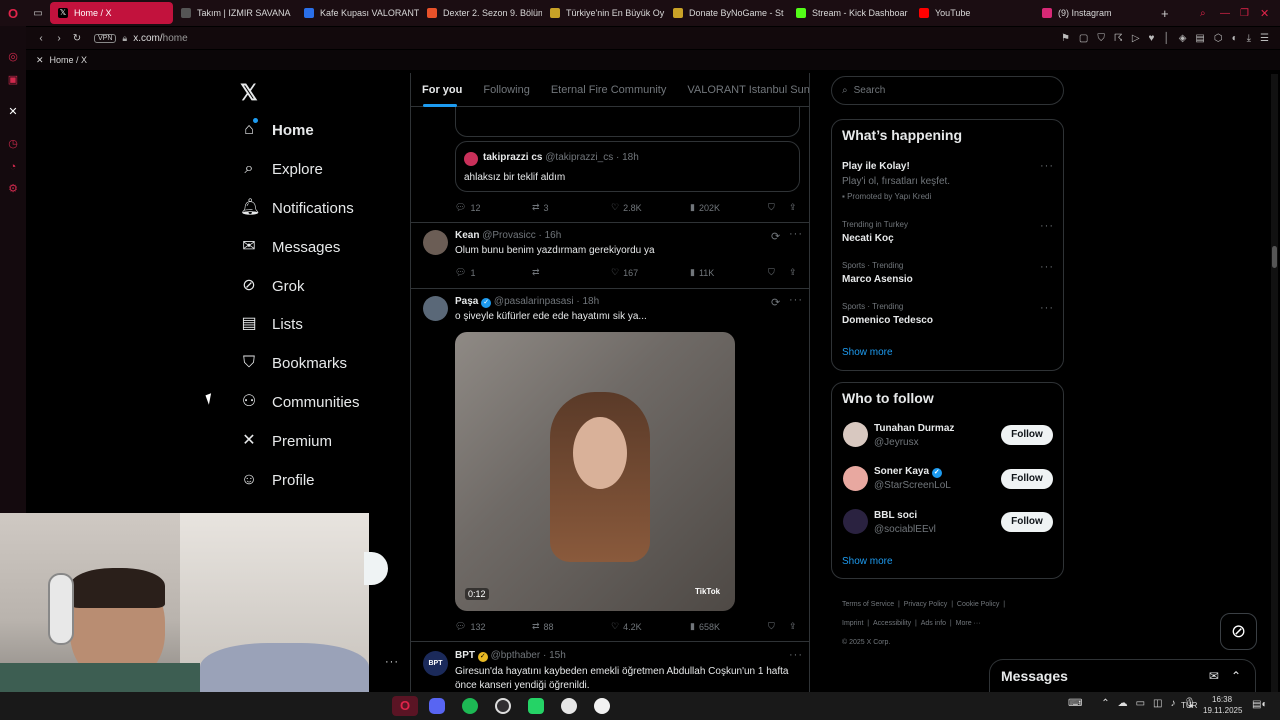  Describe the element at coordinates (877, 279) in the screenshot. I see `trend-item: Marco Asensio` at that location.